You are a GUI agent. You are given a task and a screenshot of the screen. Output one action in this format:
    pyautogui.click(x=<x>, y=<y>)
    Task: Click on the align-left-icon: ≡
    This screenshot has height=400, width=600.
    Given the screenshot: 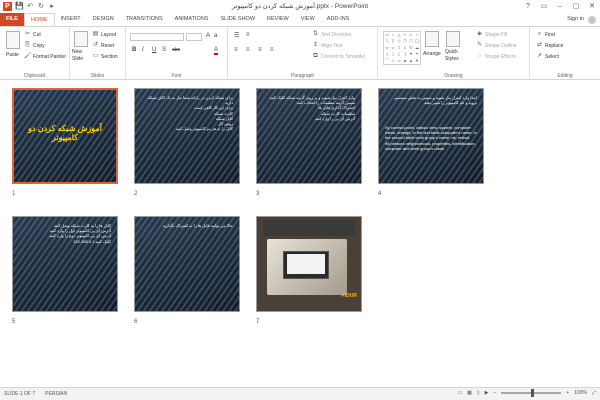 What is the action you would take?
    pyautogui.click(x=236, y=50)
    